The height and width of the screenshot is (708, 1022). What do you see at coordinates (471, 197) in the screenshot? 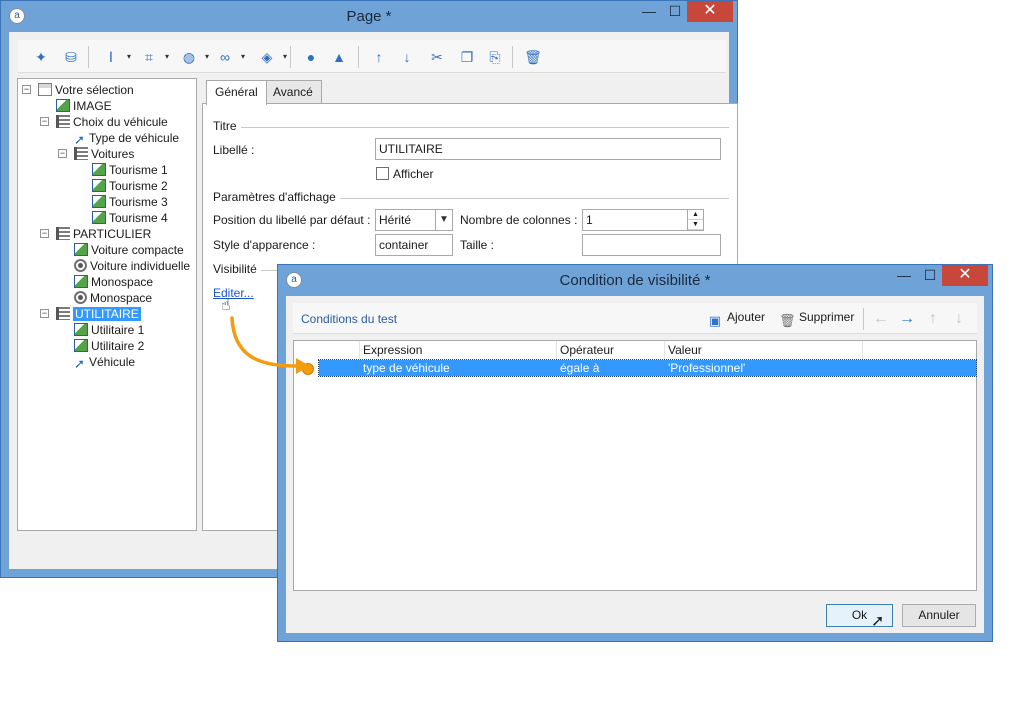
I see `group-parametres: Paramètres d'affichage` at bounding box center [471, 197].